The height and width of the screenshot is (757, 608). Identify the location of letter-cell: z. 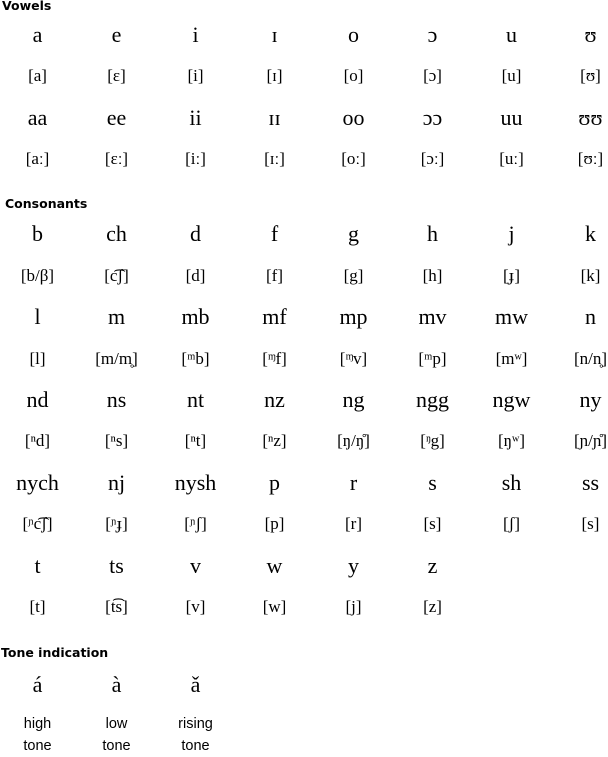
(432, 565).